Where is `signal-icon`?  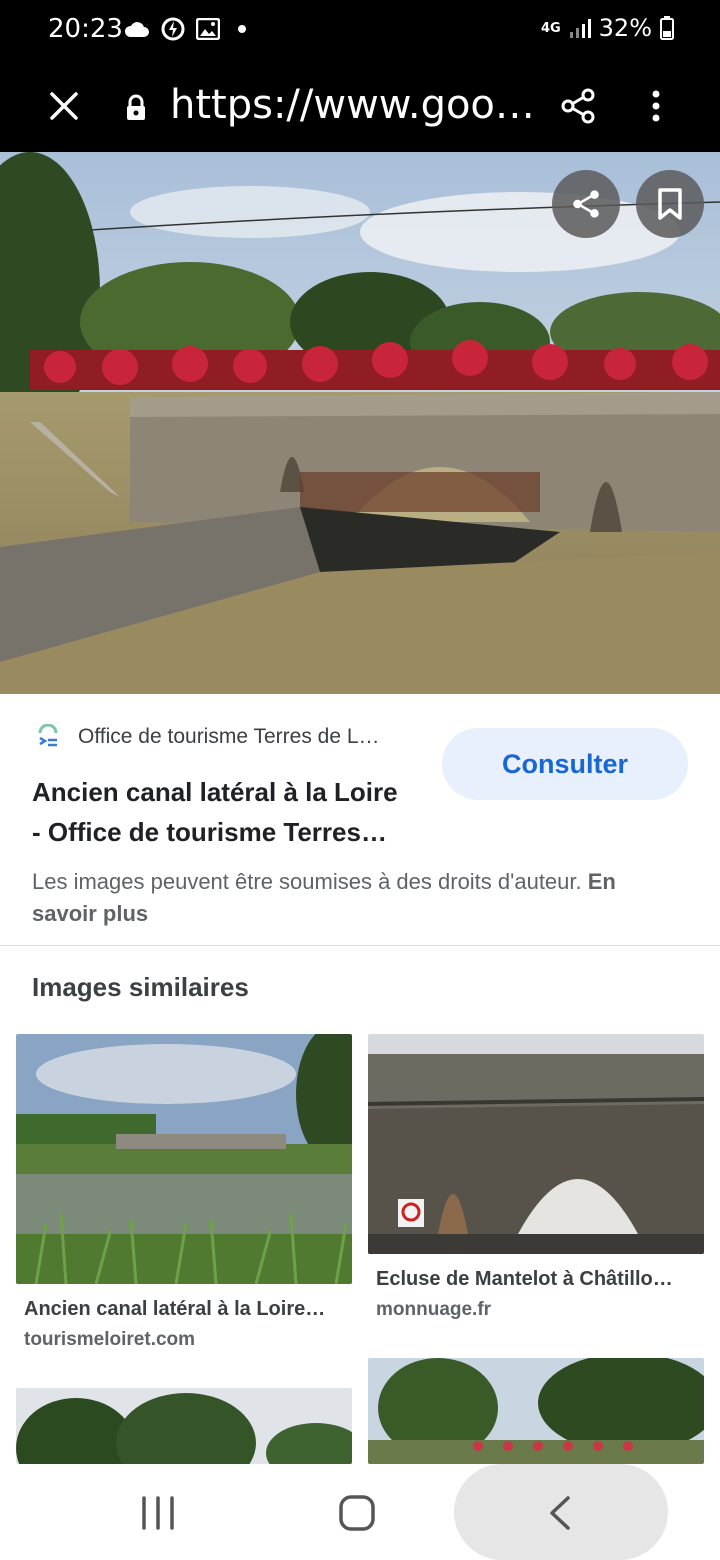
signal-icon is located at coordinates (580, 28).